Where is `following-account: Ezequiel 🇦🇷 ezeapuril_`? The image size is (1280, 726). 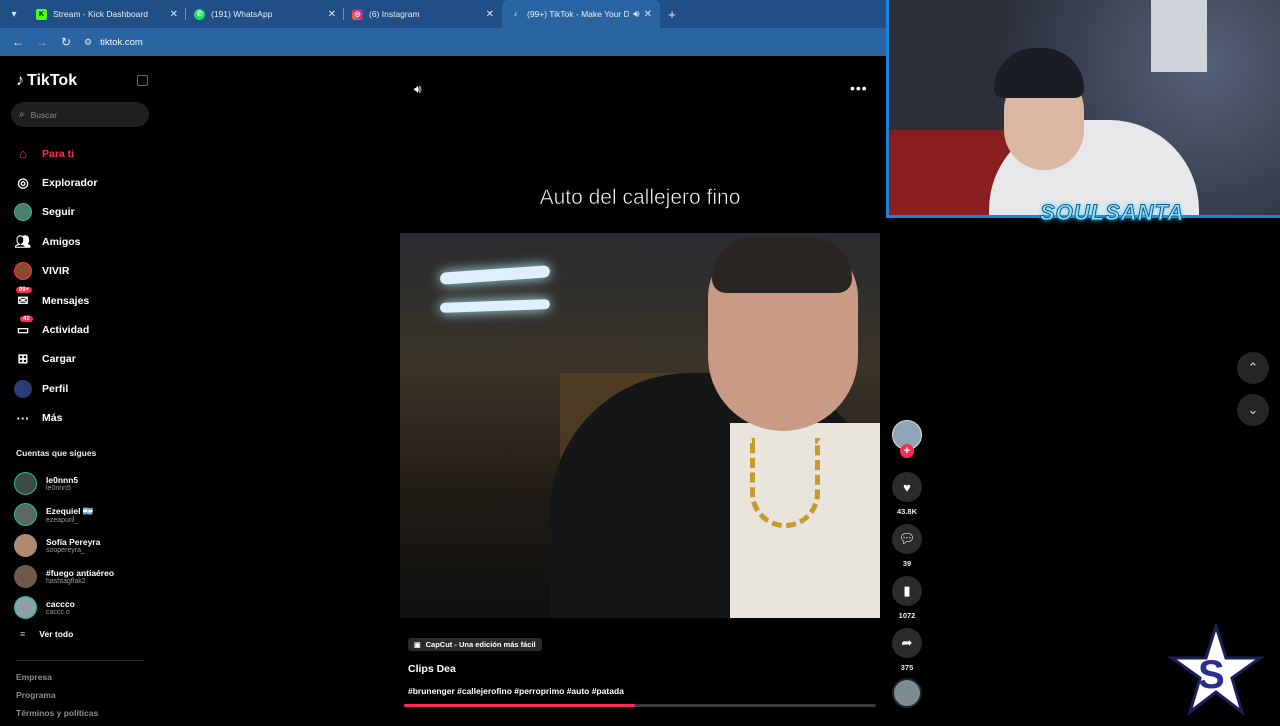 following-account: Ezequiel 🇦🇷 ezeapuril_ is located at coordinates (64, 514).